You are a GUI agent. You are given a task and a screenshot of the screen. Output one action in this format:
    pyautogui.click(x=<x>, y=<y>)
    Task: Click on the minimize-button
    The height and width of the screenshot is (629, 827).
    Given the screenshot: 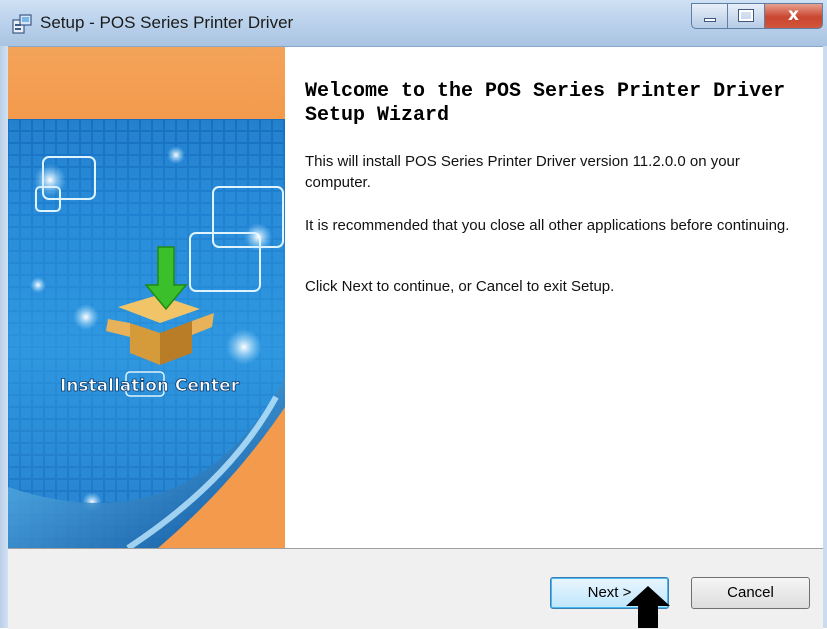 What is the action you would take?
    pyautogui.click(x=709, y=16)
    